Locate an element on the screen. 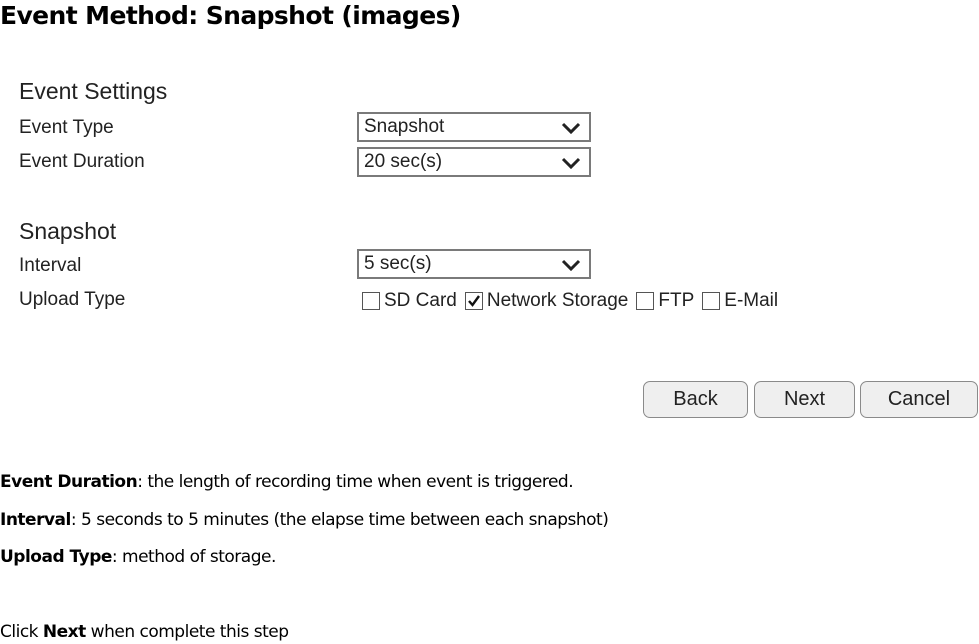 Image resolution: width=979 pixels, height=644 pixels. back-button: Back is located at coordinates (695, 399).